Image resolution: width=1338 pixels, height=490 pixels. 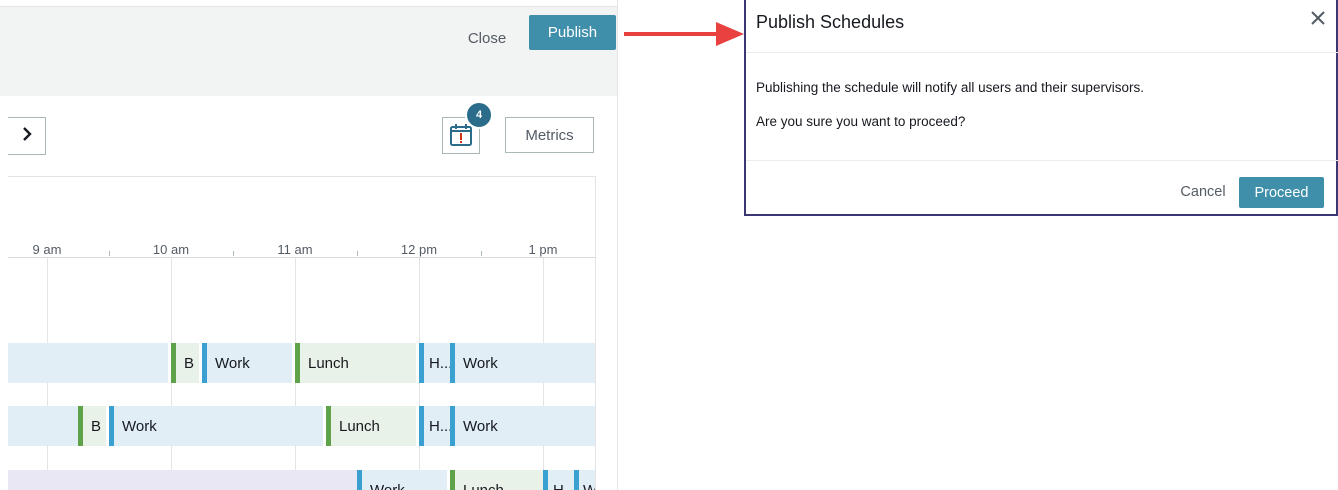 I want to click on time-axis, so click(x=301, y=257).